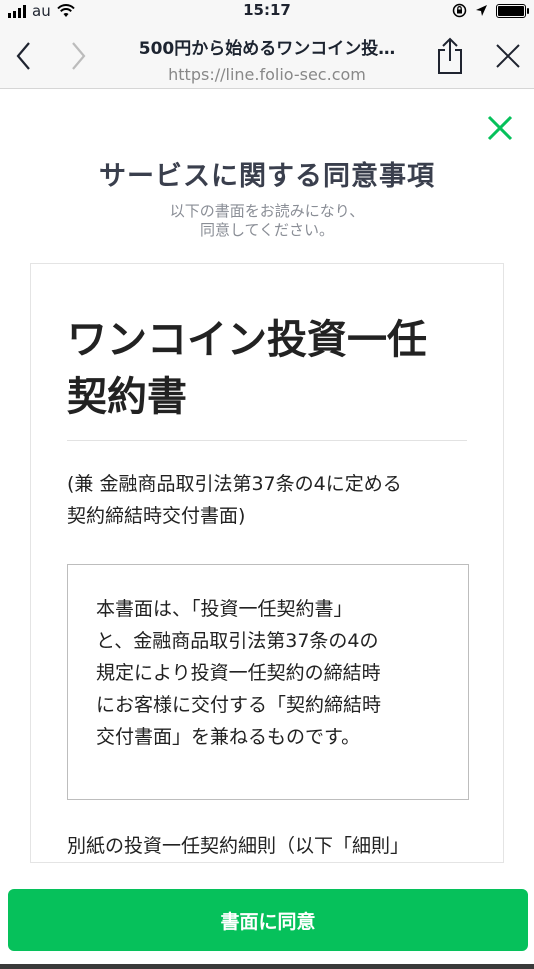 The height and width of the screenshot is (969, 534). Describe the element at coordinates (267, 500) in the screenshot. I see `document-subtitle: (兼 金融商品取引法第37条の4に定める 契約締結時交付書面)` at that location.